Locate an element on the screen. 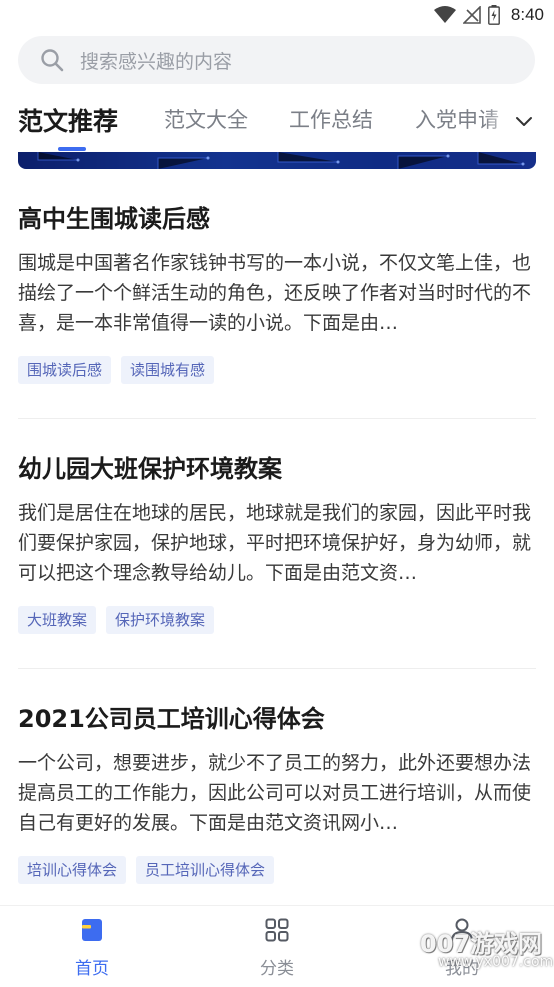 The width and height of the screenshot is (554, 987). wifi-icon is located at coordinates (444, 15).